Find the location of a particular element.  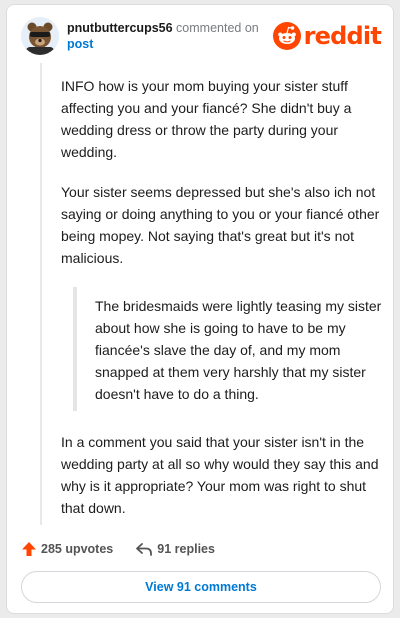

upvote-count: 285 upvotes is located at coordinates (77, 549).